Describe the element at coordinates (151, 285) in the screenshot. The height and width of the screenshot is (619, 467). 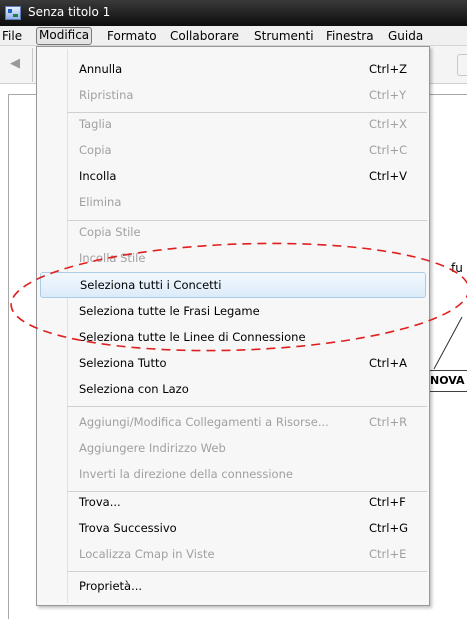
I see `menu-item-label: Seleziona tutti i Concetti` at that location.